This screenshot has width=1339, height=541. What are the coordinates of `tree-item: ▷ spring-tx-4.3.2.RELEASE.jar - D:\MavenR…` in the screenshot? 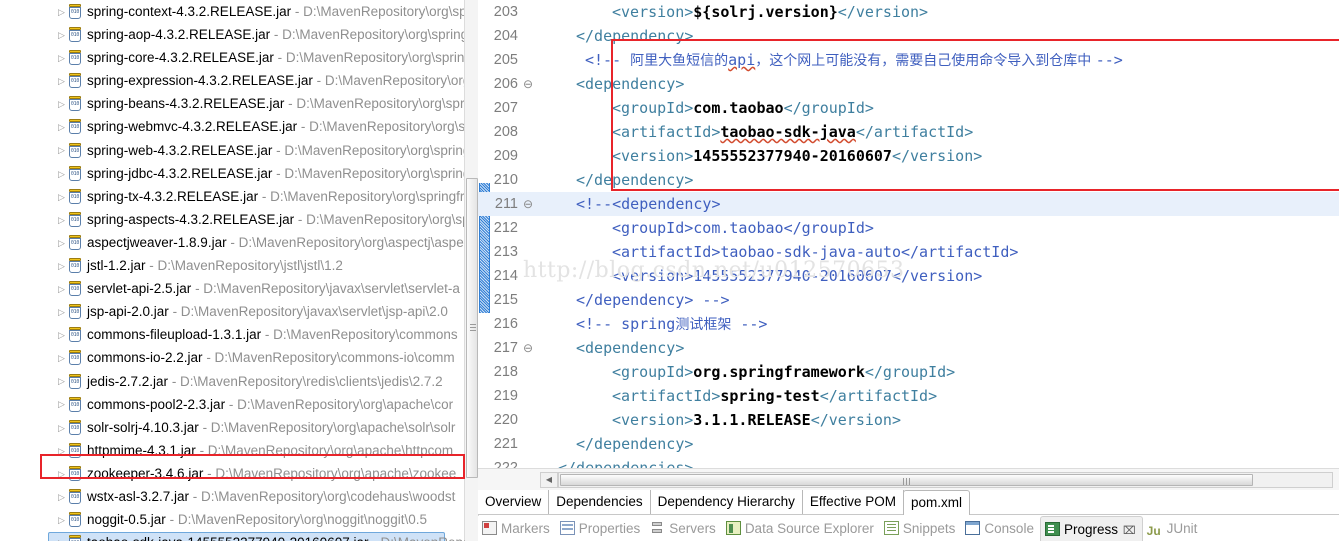 It's located at (232, 196).